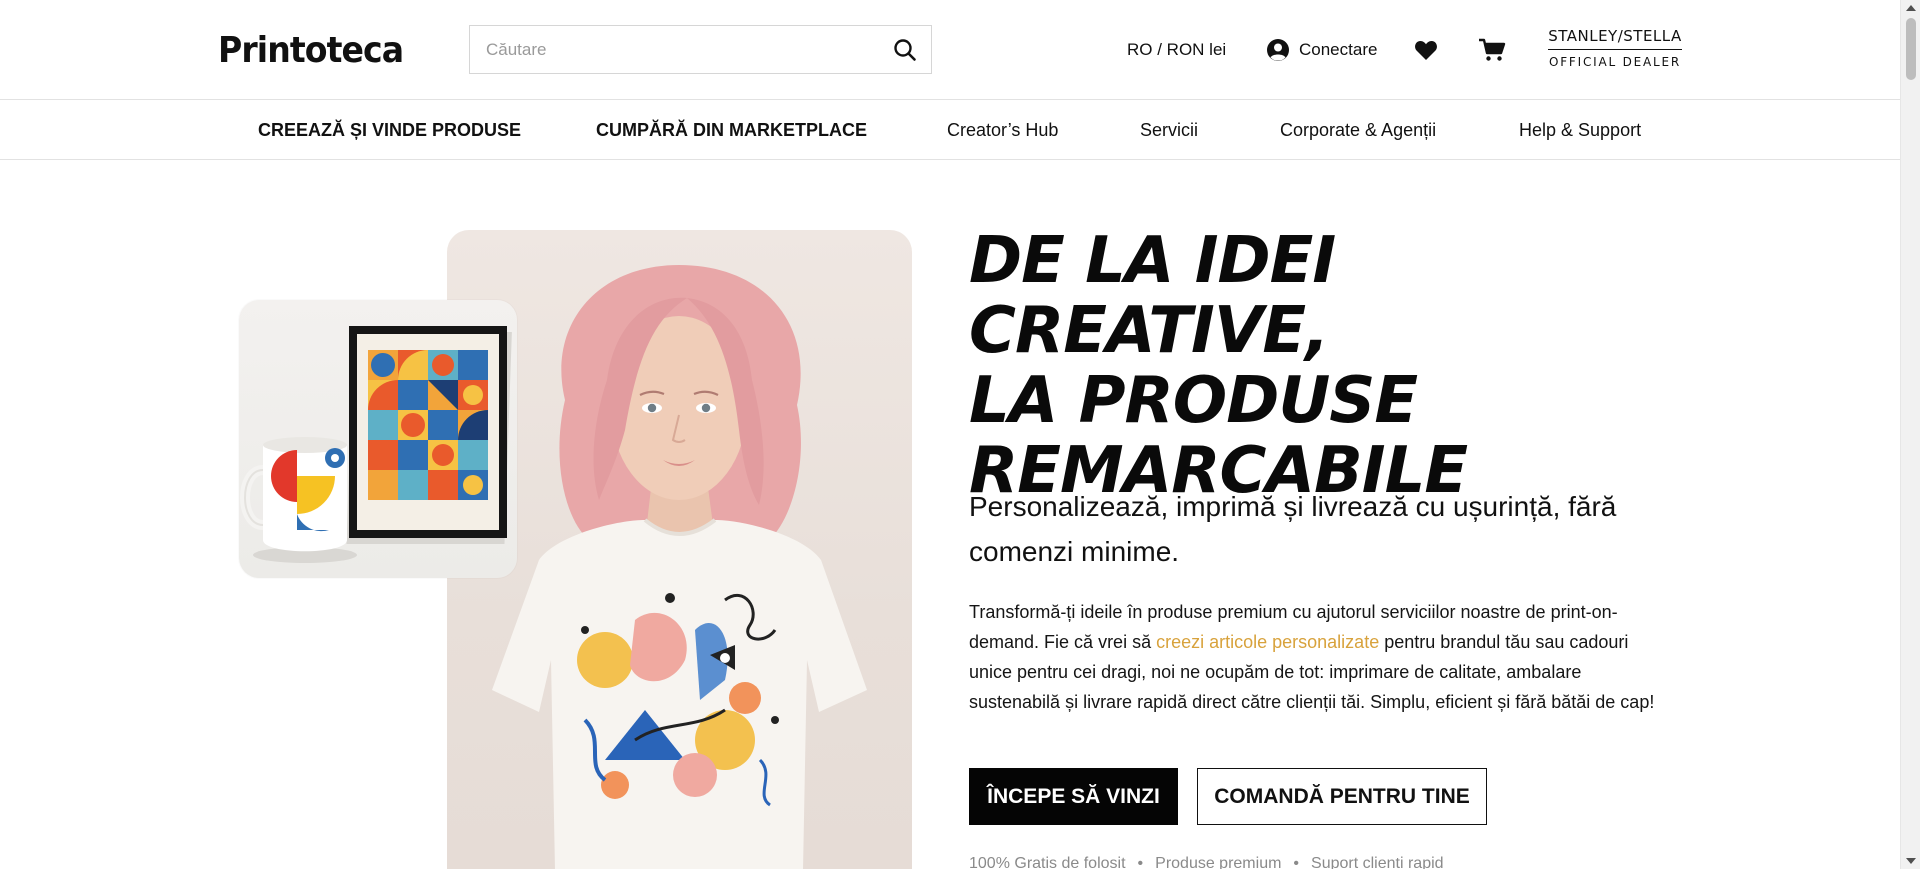 This screenshot has width=1920, height=869. I want to click on perk-free: 100% Gratis de folosit, so click(1047, 862).